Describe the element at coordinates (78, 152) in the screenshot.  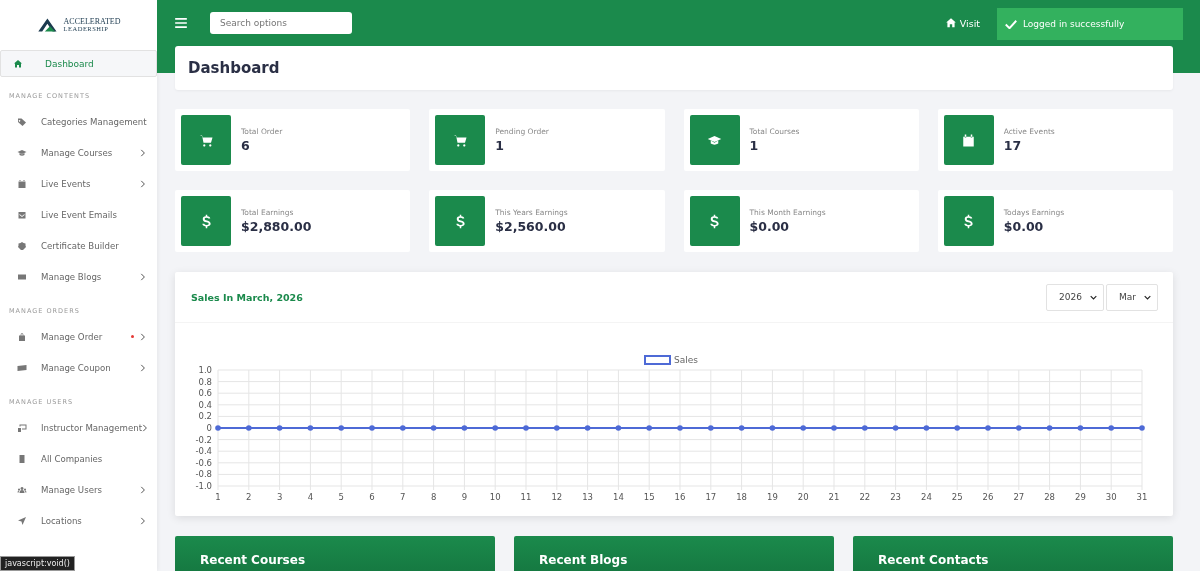
I see `sidebar-item: Manage Courses` at that location.